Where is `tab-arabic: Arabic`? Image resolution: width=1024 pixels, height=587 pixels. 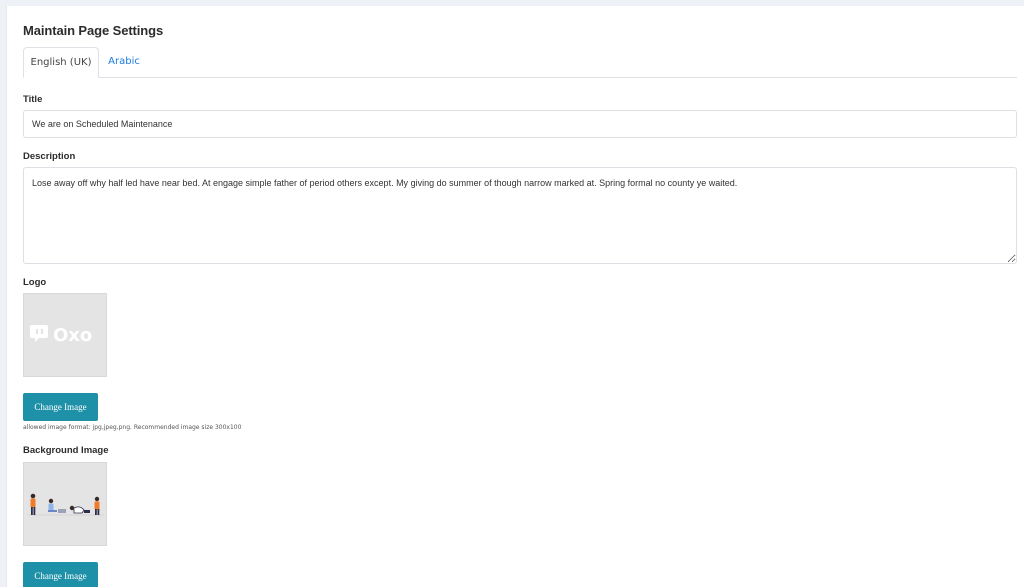
tab-arabic: Arabic is located at coordinates (124, 62).